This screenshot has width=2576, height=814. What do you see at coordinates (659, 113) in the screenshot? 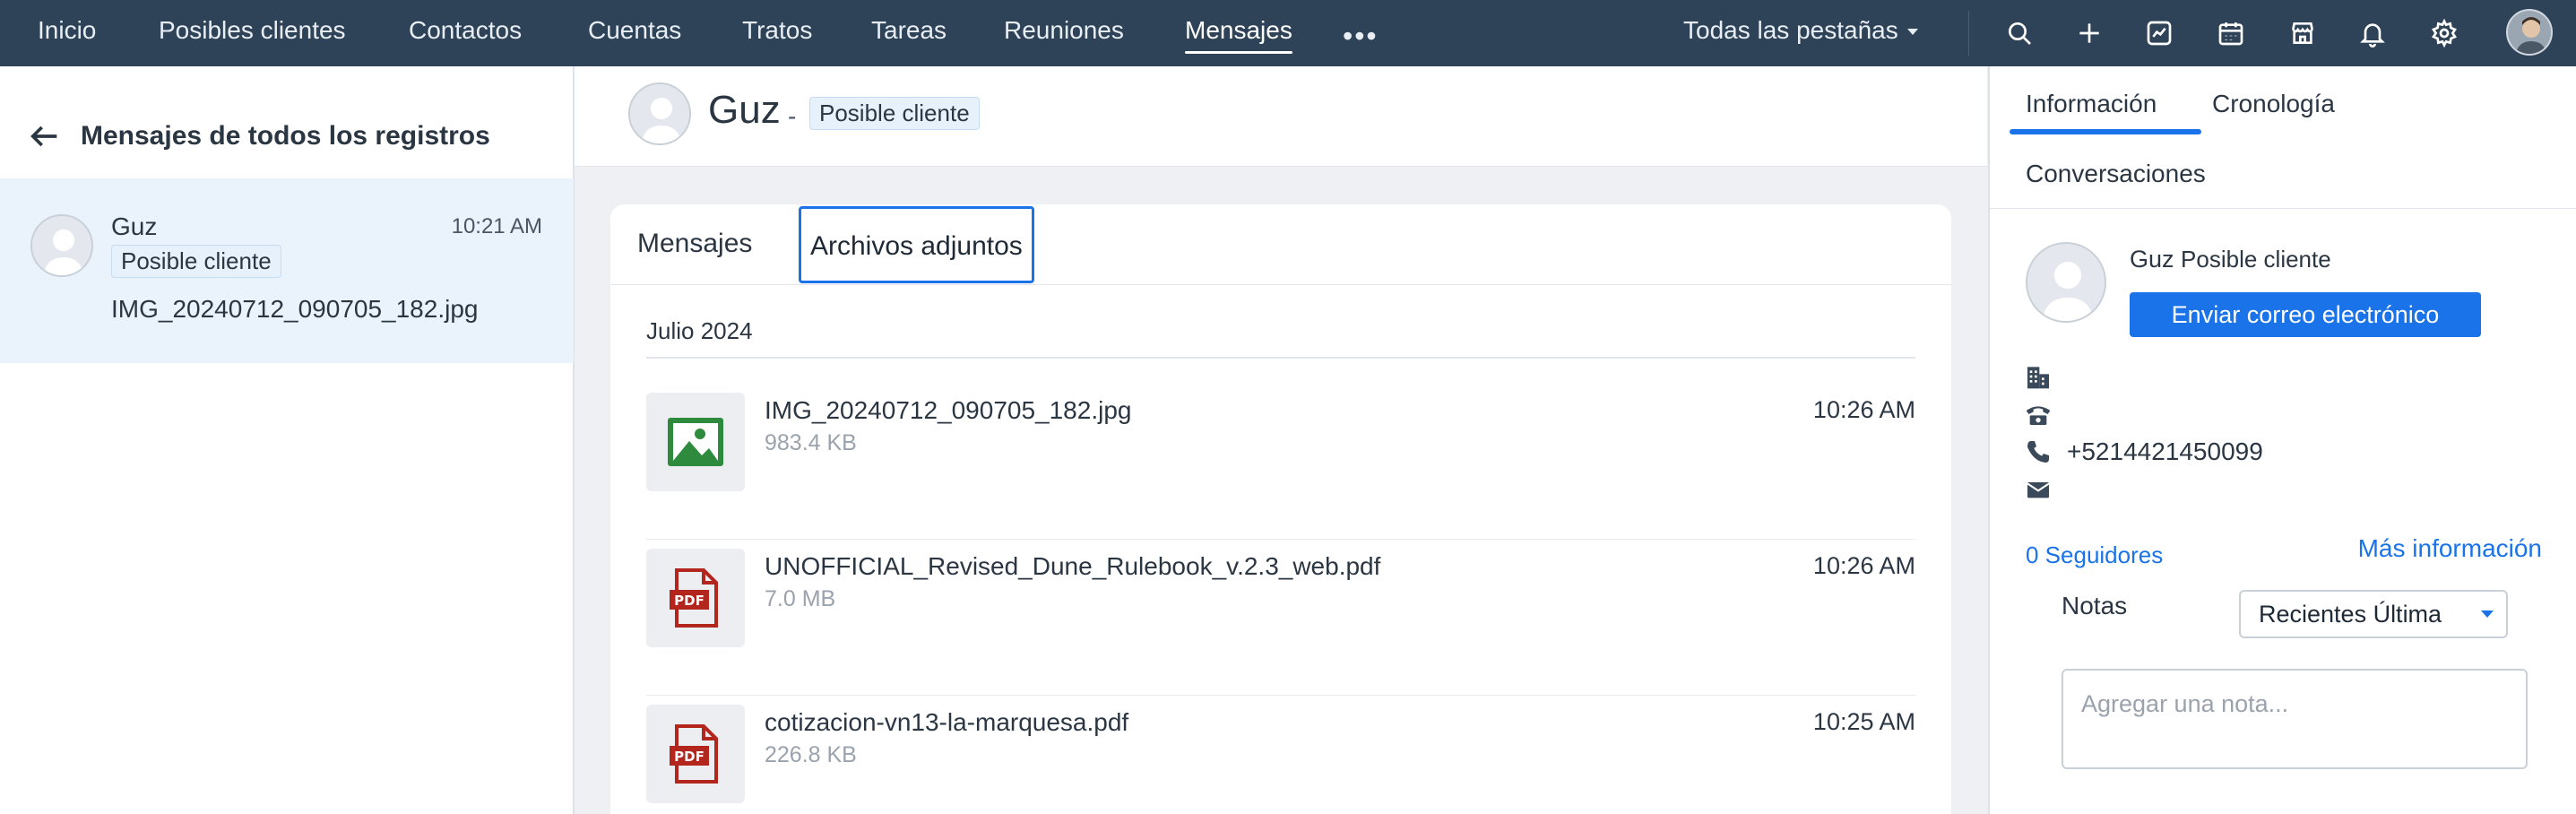
I see `record-avatar` at bounding box center [659, 113].